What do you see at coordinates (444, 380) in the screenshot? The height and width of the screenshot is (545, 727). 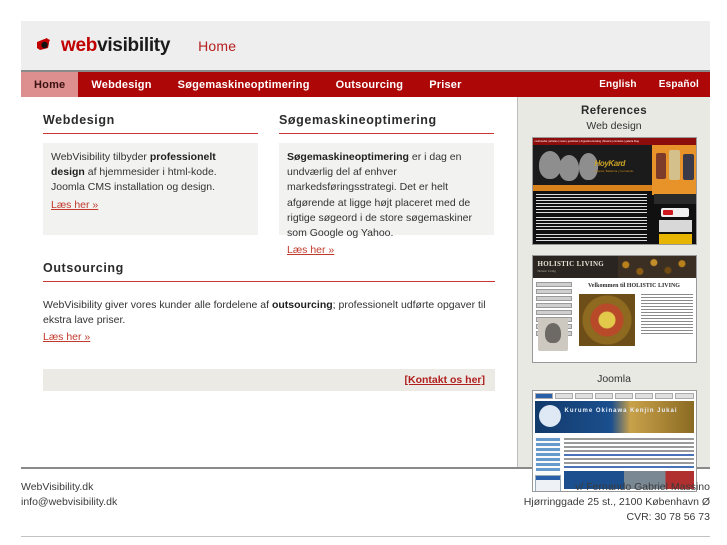 I see `contact-us-link: [Kontakt os her]` at bounding box center [444, 380].